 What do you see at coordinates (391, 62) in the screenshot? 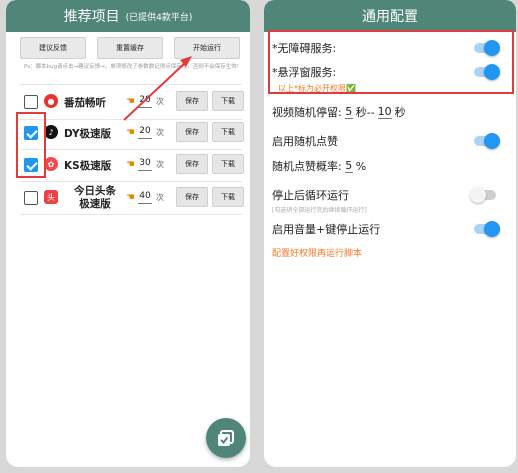
I see `permission-highlight-box` at bounding box center [391, 62].